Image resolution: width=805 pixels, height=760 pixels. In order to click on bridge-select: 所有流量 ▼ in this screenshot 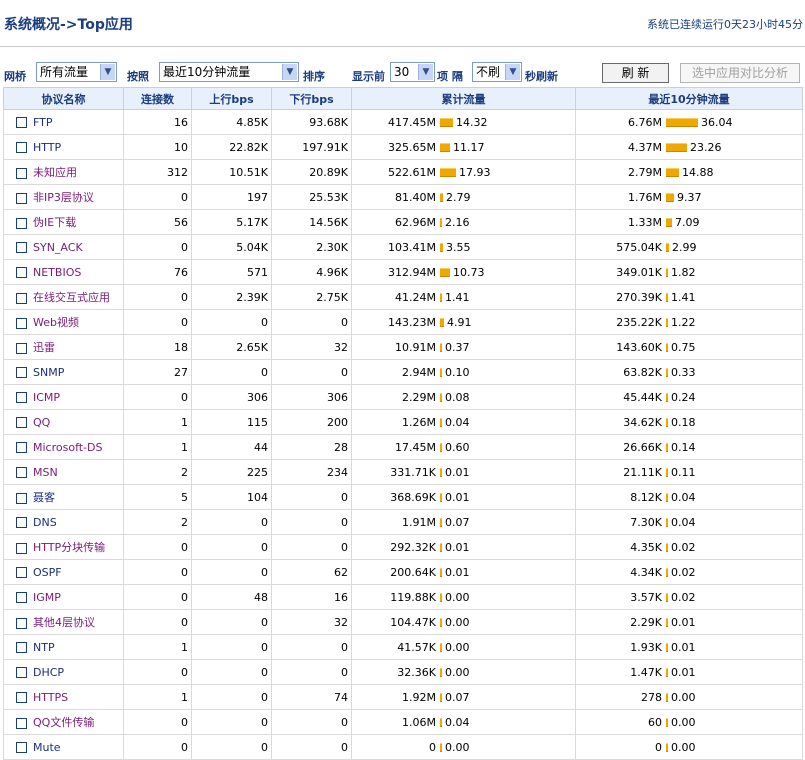, I will do `click(76, 72)`.